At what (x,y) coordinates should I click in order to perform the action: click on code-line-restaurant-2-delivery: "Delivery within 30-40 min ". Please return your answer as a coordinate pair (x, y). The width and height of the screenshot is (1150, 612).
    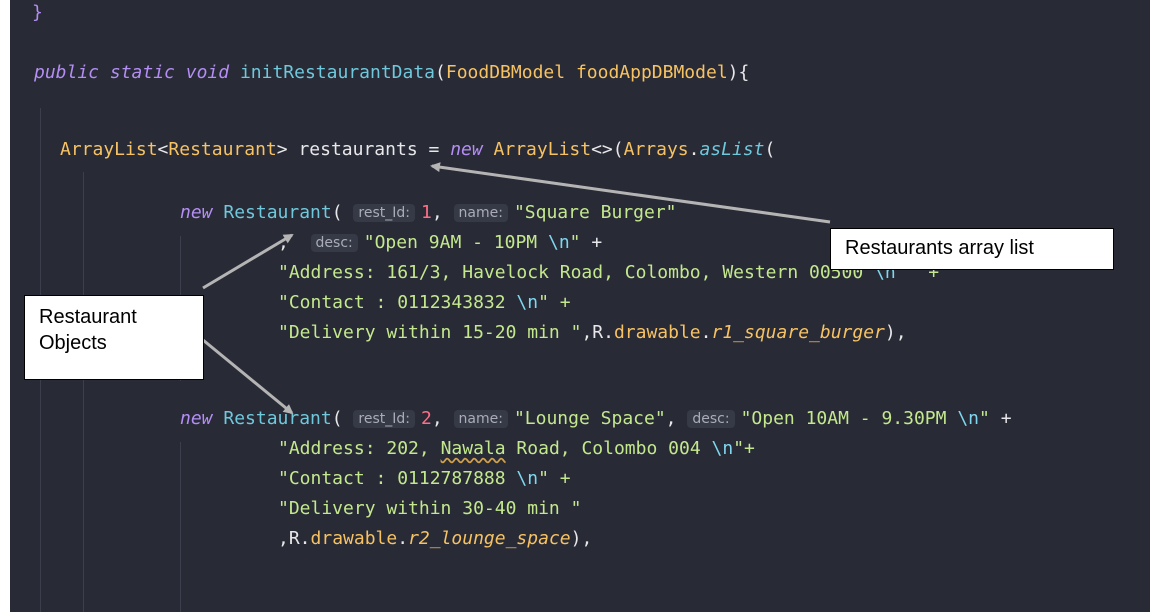
    Looking at the image, I should click on (429, 509).